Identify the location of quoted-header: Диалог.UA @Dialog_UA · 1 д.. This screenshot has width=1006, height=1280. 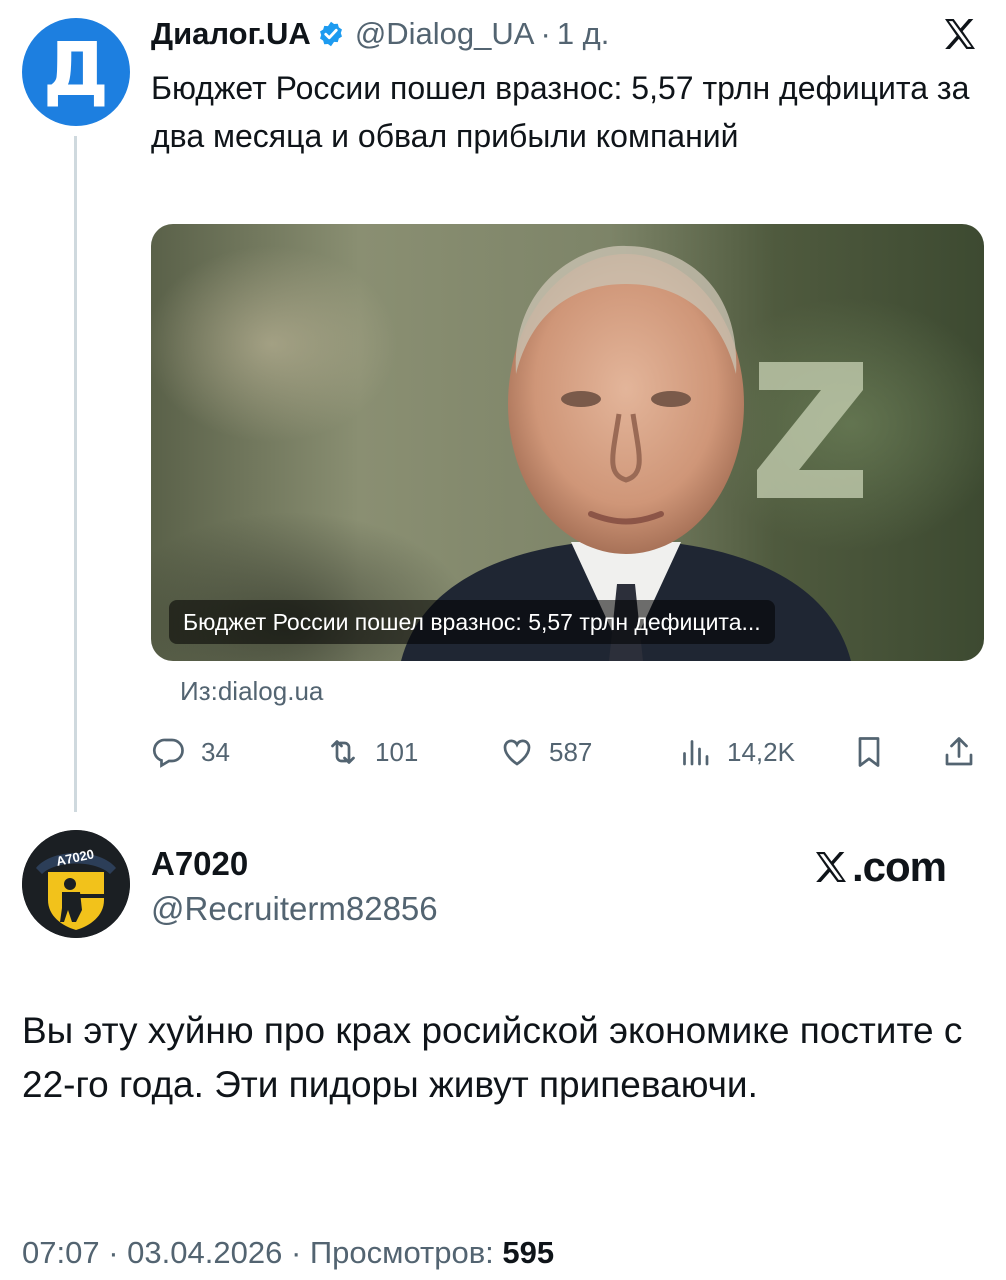
(380, 34).